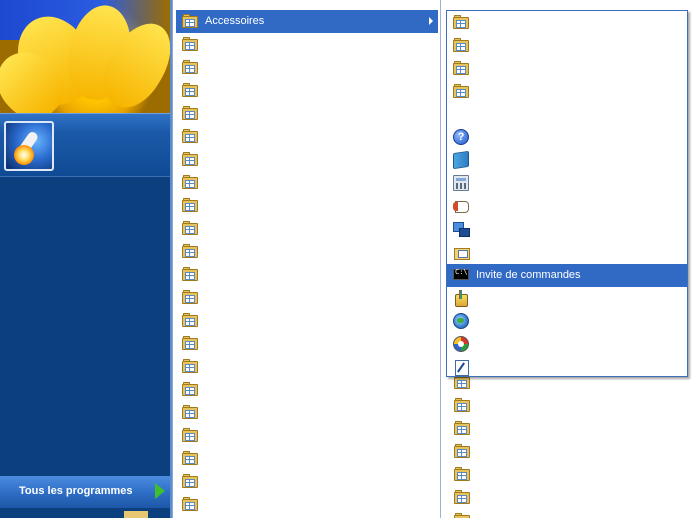  Describe the element at coordinates (461, 137) in the screenshot. I see `help-icon: ?` at that location.